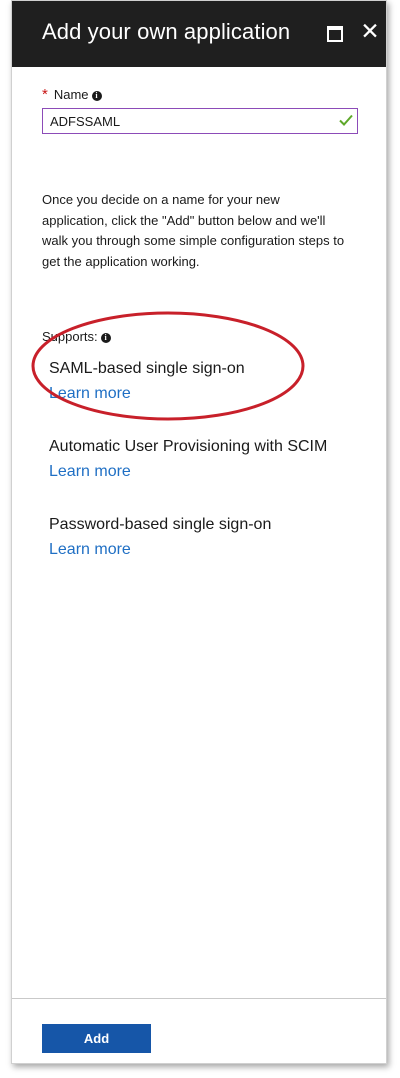  Describe the element at coordinates (166, 31) in the screenshot. I see `panel-title: Add your own application` at that location.